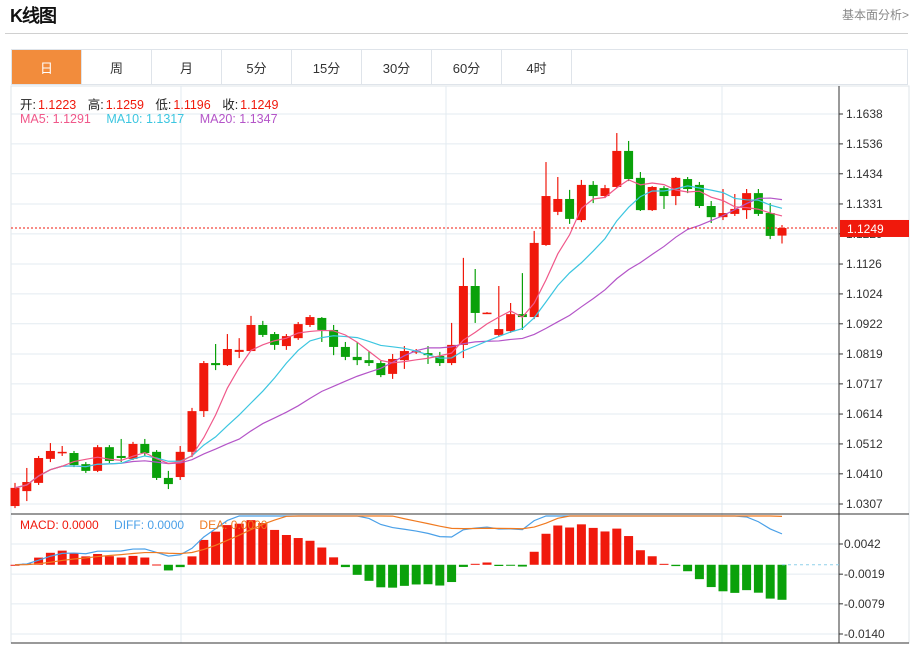 The image size is (913, 645). I want to click on macd-tick-label: 0.0042, so click(862, 544).